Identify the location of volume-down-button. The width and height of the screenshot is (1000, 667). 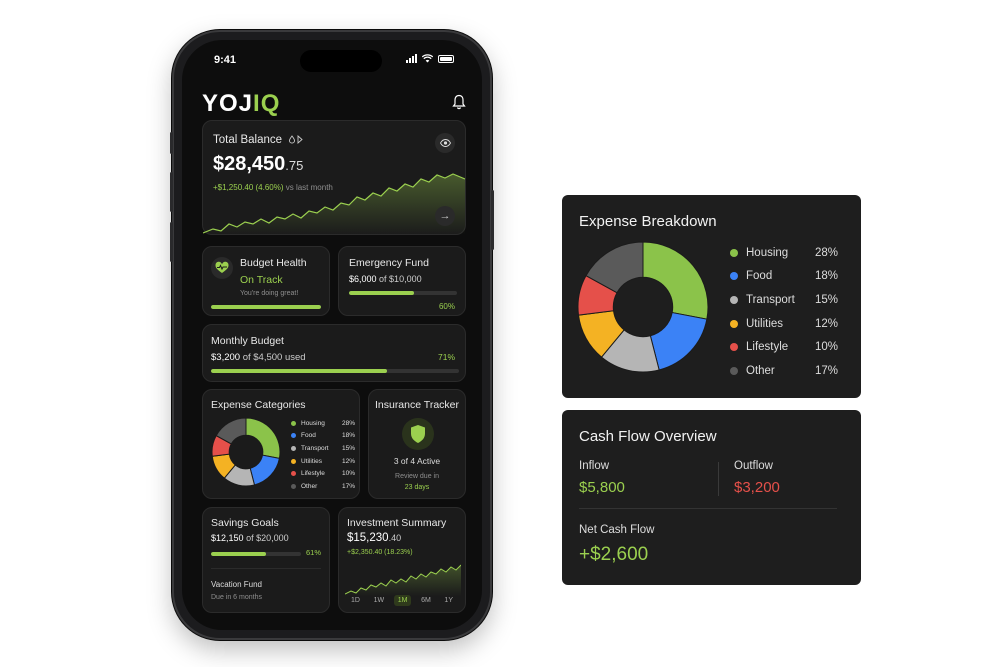
(171, 242).